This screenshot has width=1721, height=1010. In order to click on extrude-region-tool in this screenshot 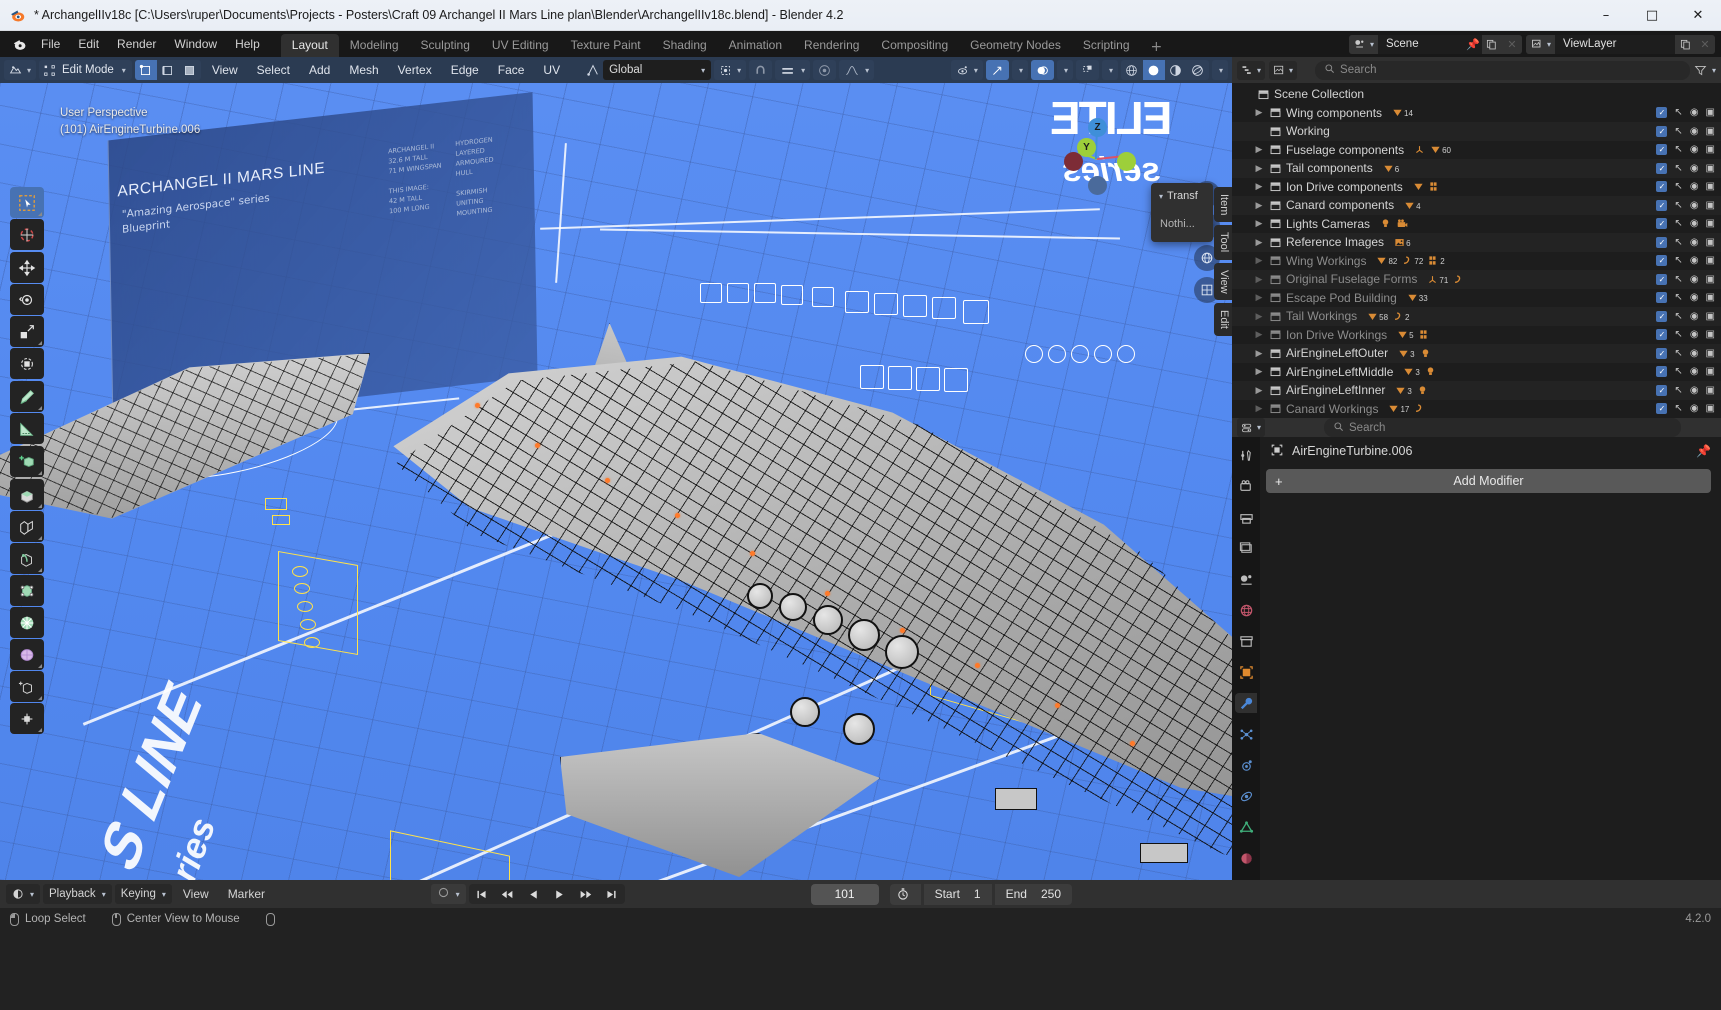, I will do `click(27, 494)`.